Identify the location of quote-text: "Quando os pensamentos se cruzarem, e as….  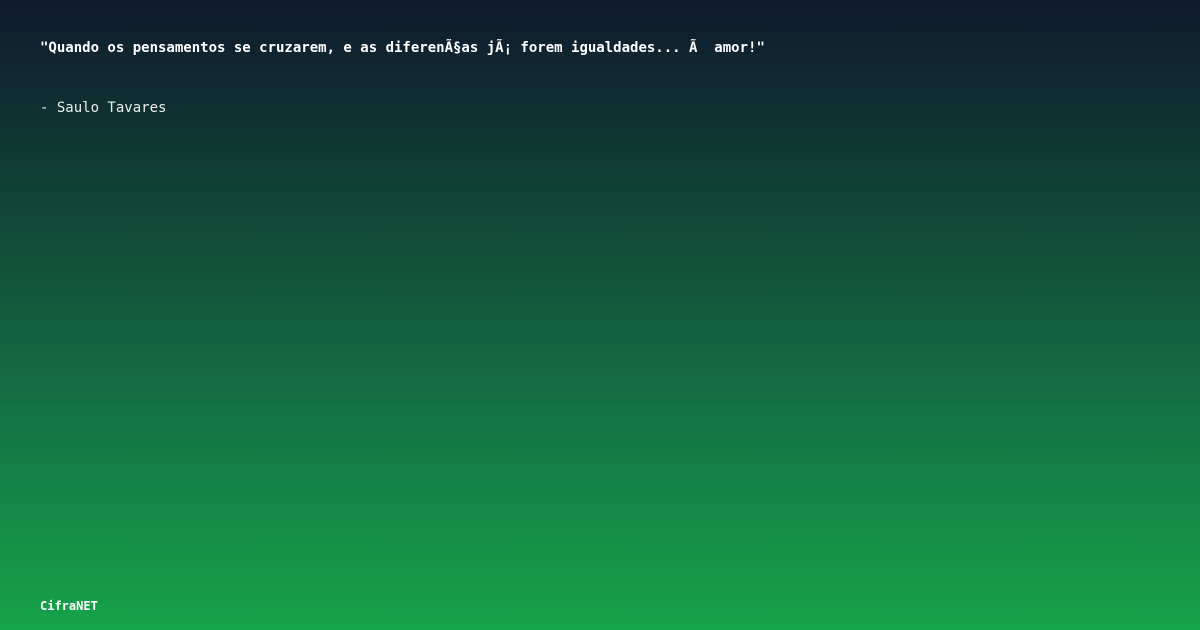
(402, 48).